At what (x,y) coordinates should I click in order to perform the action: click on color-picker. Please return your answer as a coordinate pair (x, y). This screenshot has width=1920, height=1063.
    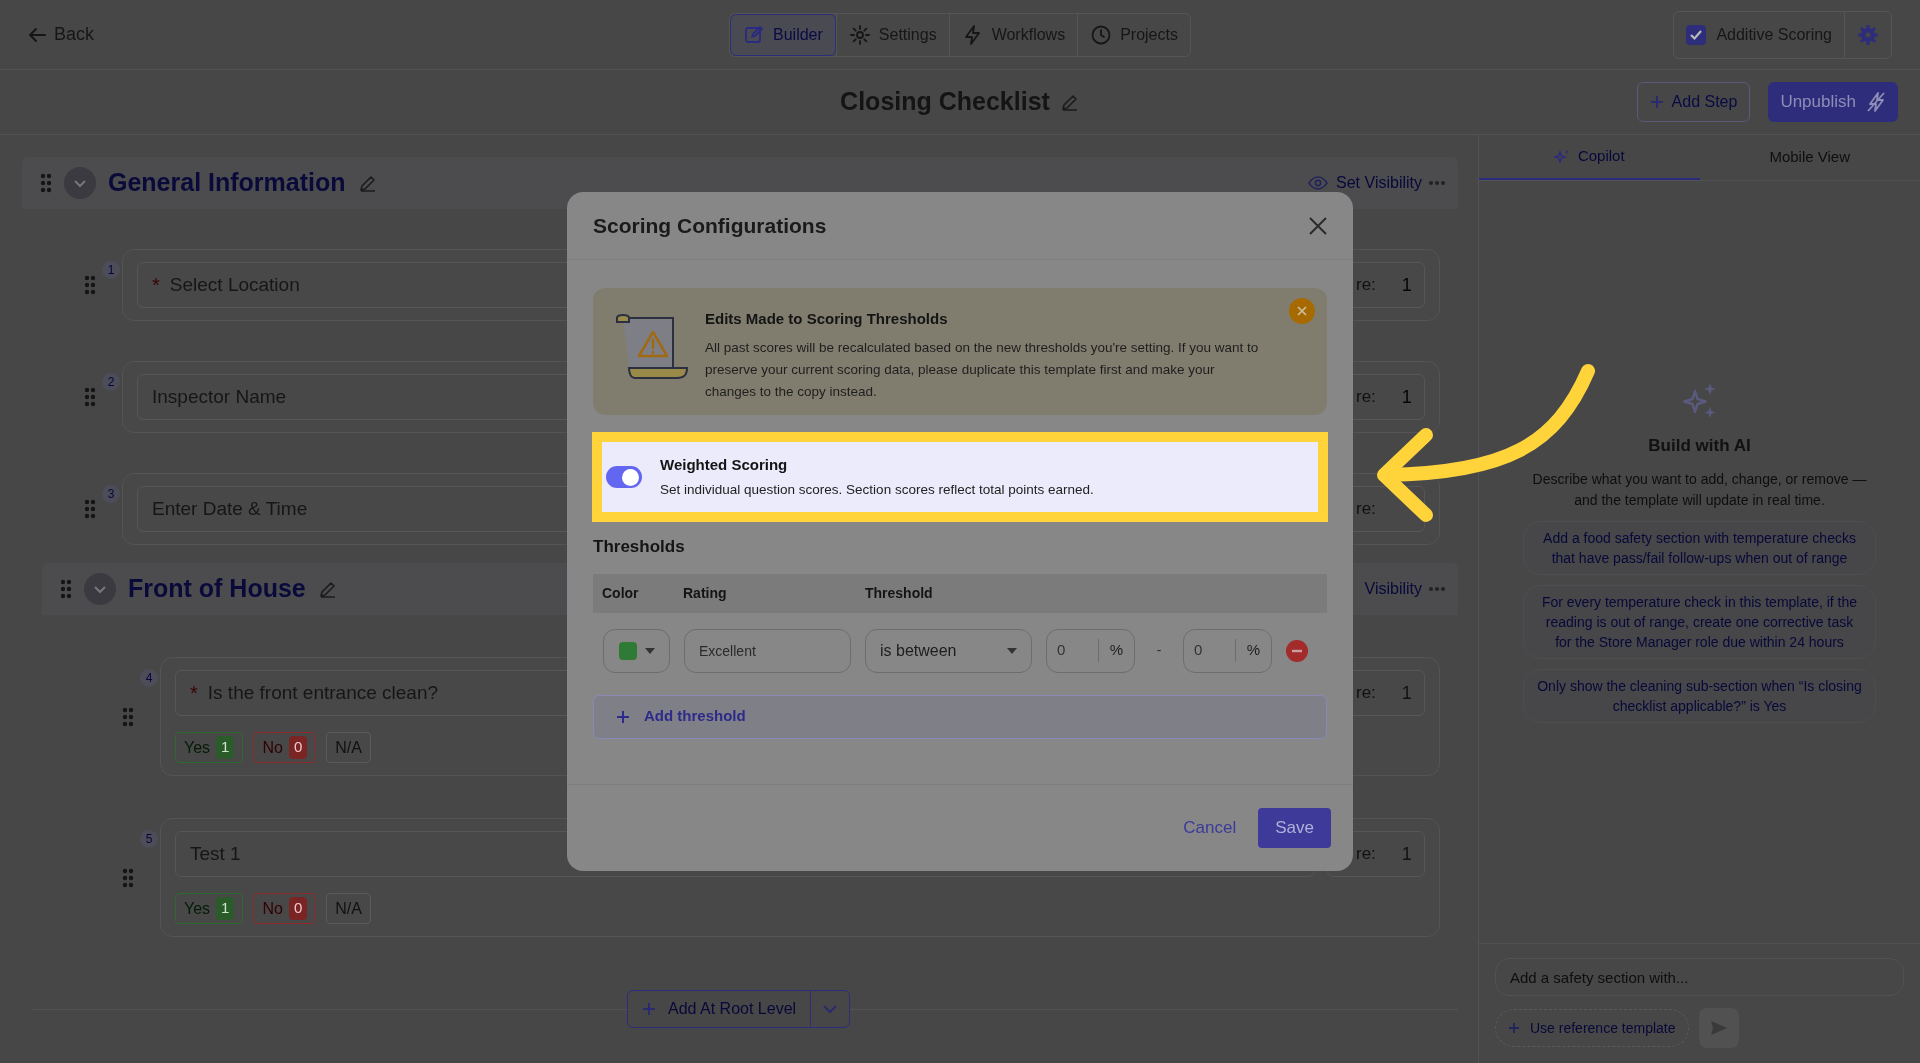
    Looking at the image, I should click on (636, 650).